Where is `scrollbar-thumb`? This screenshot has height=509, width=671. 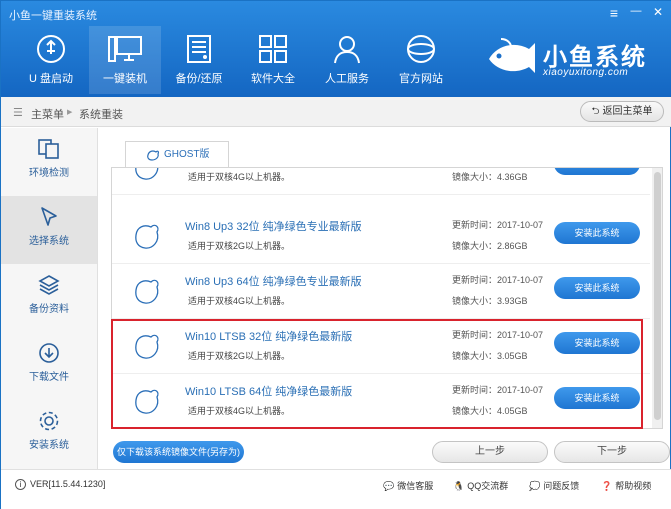
scrollbar-thumb is located at coordinates (657, 296).